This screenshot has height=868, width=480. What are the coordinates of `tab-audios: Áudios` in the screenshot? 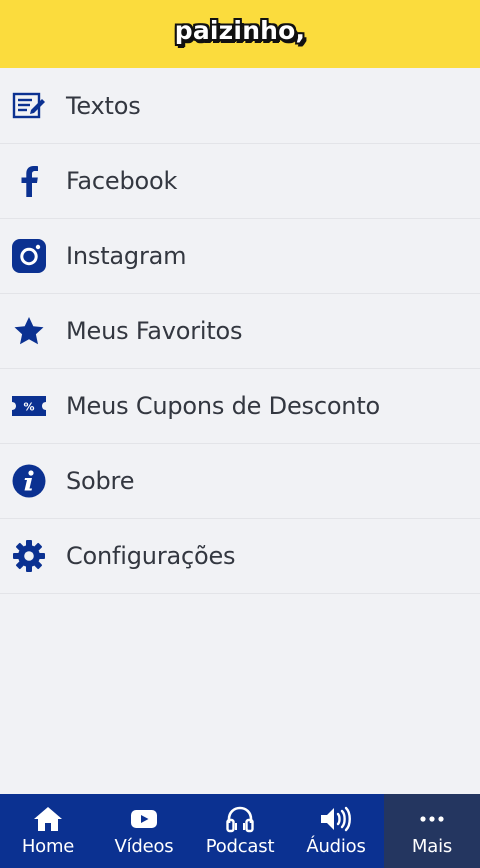 It's located at (336, 831).